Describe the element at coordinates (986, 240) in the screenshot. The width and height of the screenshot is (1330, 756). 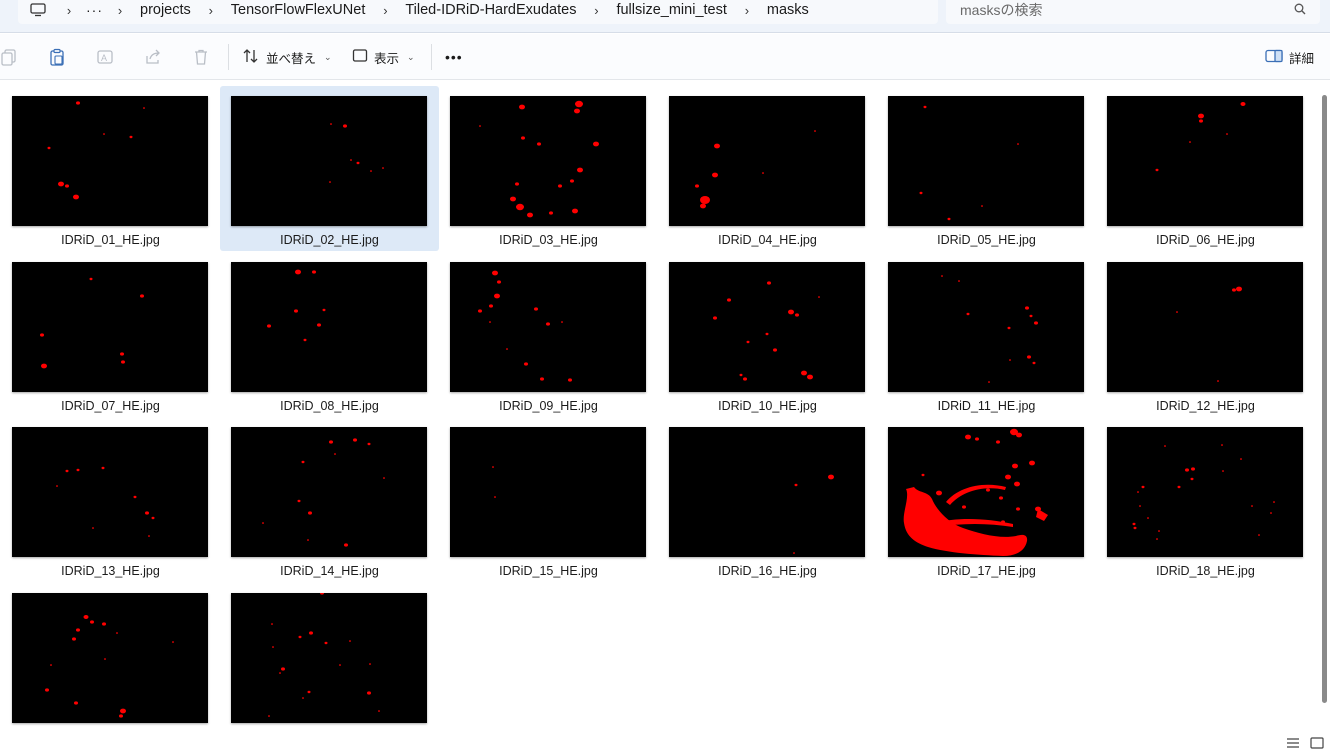
I see `file-name: IDRiD_05_HE.jpg` at that location.